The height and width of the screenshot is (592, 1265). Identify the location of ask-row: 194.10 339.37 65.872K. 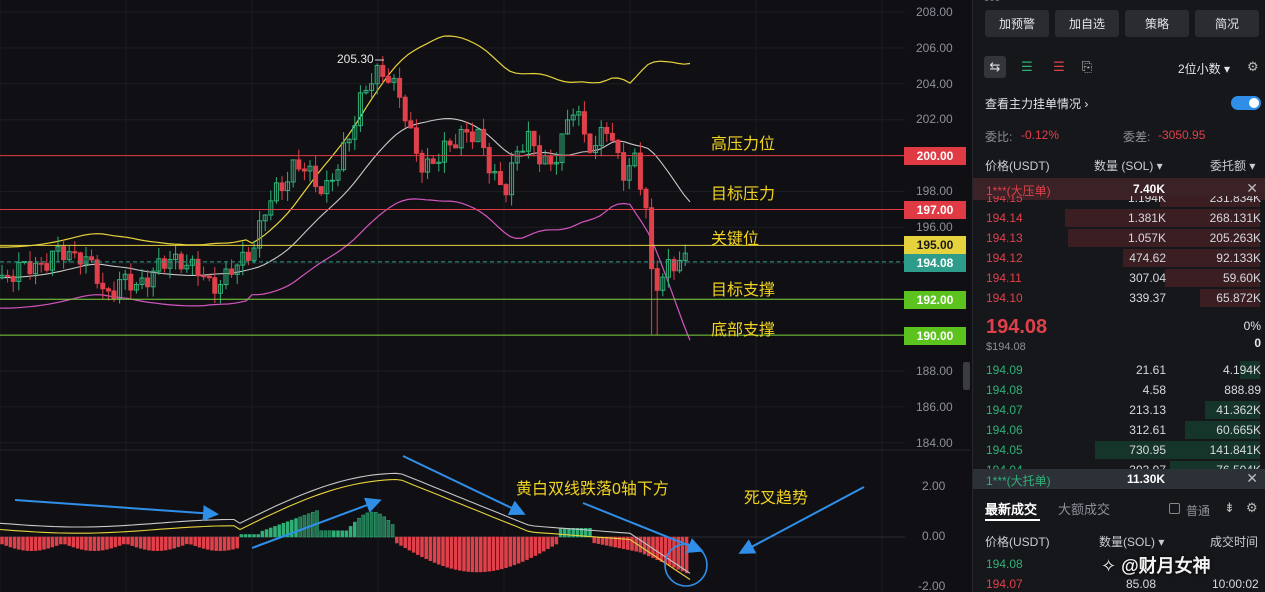
(1119, 298).